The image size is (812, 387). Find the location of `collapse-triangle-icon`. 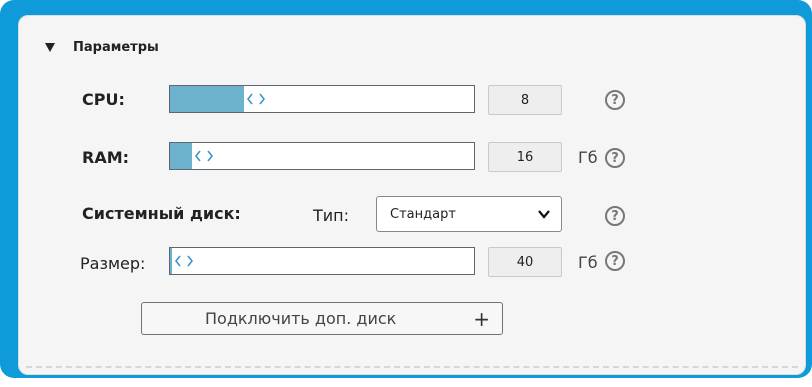

collapse-triangle-icon is located at coordinates (50, 47).